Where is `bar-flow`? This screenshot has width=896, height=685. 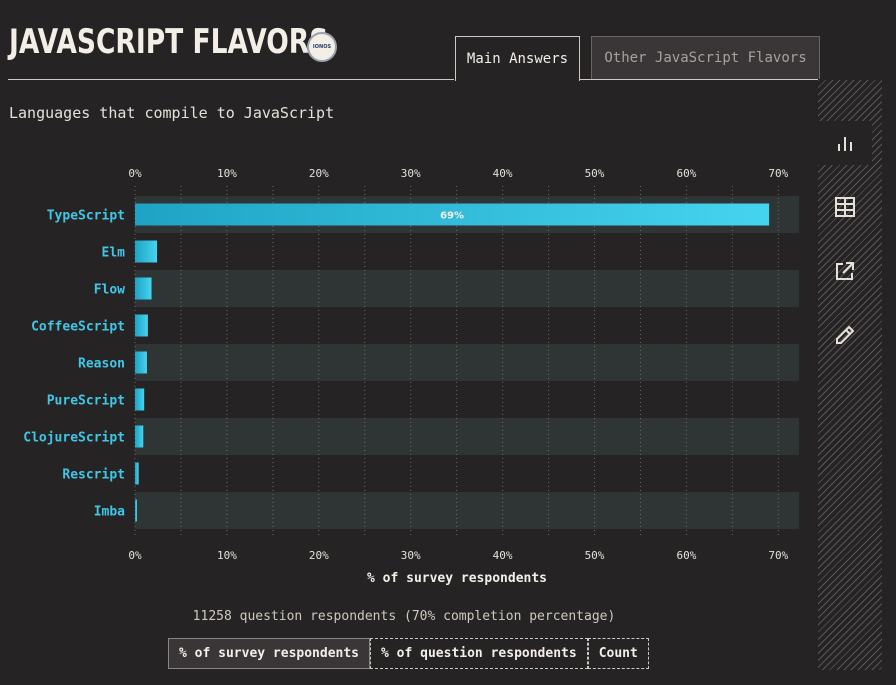
bar-flow is located at coordinates (143, 288).